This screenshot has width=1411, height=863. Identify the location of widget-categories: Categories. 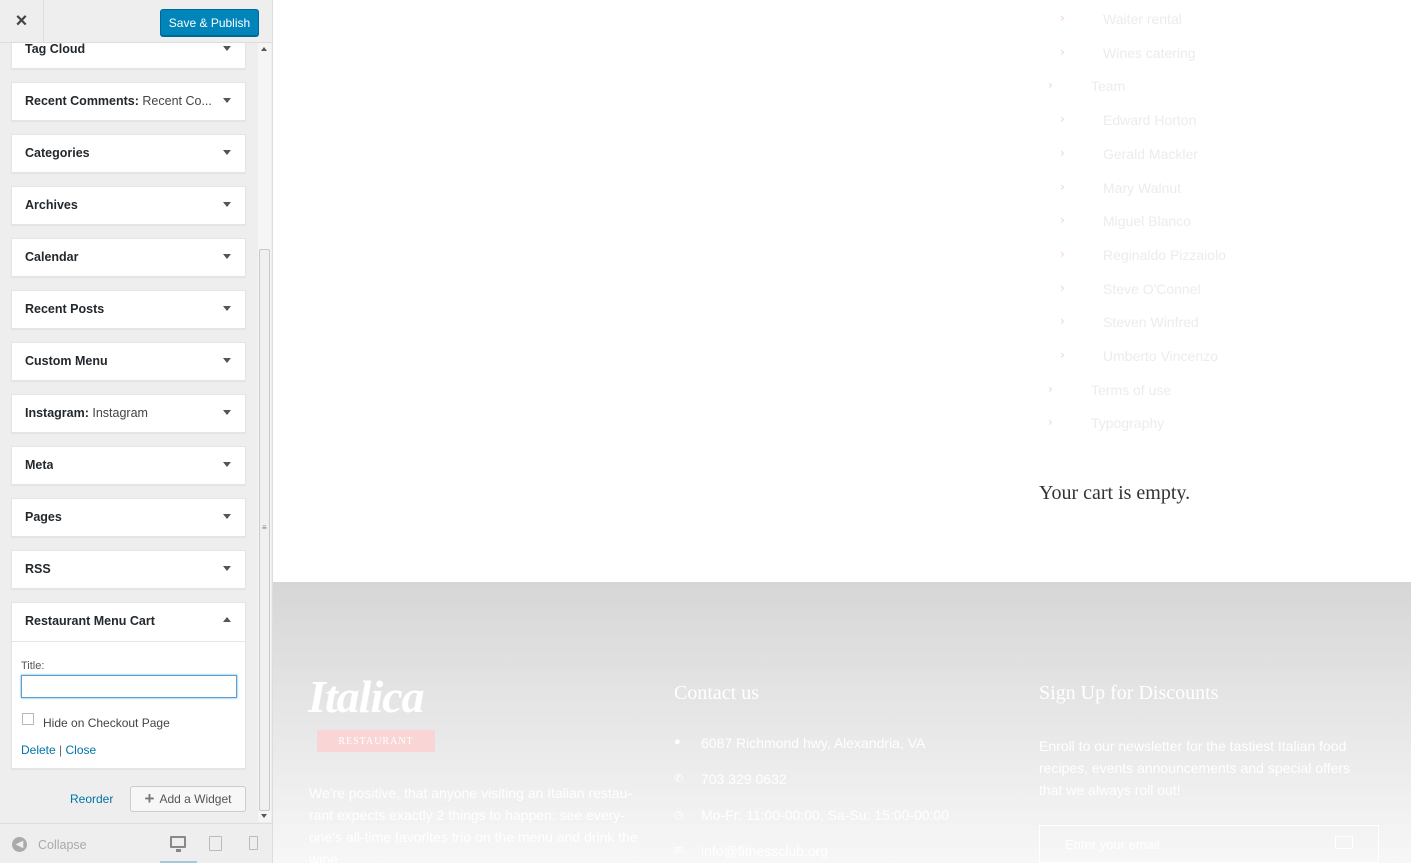
(128, 153).